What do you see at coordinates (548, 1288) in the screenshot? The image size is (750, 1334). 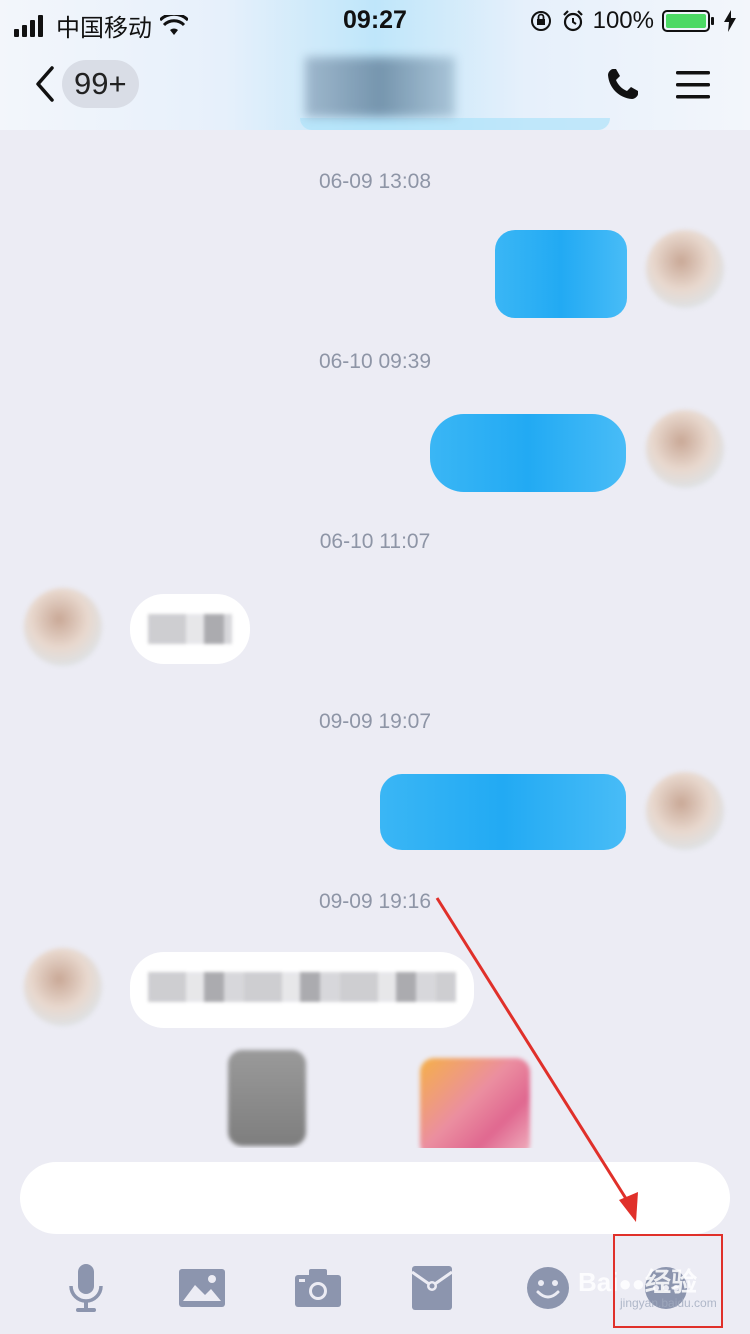 I see `emoji-icon` at bounding box center [548, 1288].